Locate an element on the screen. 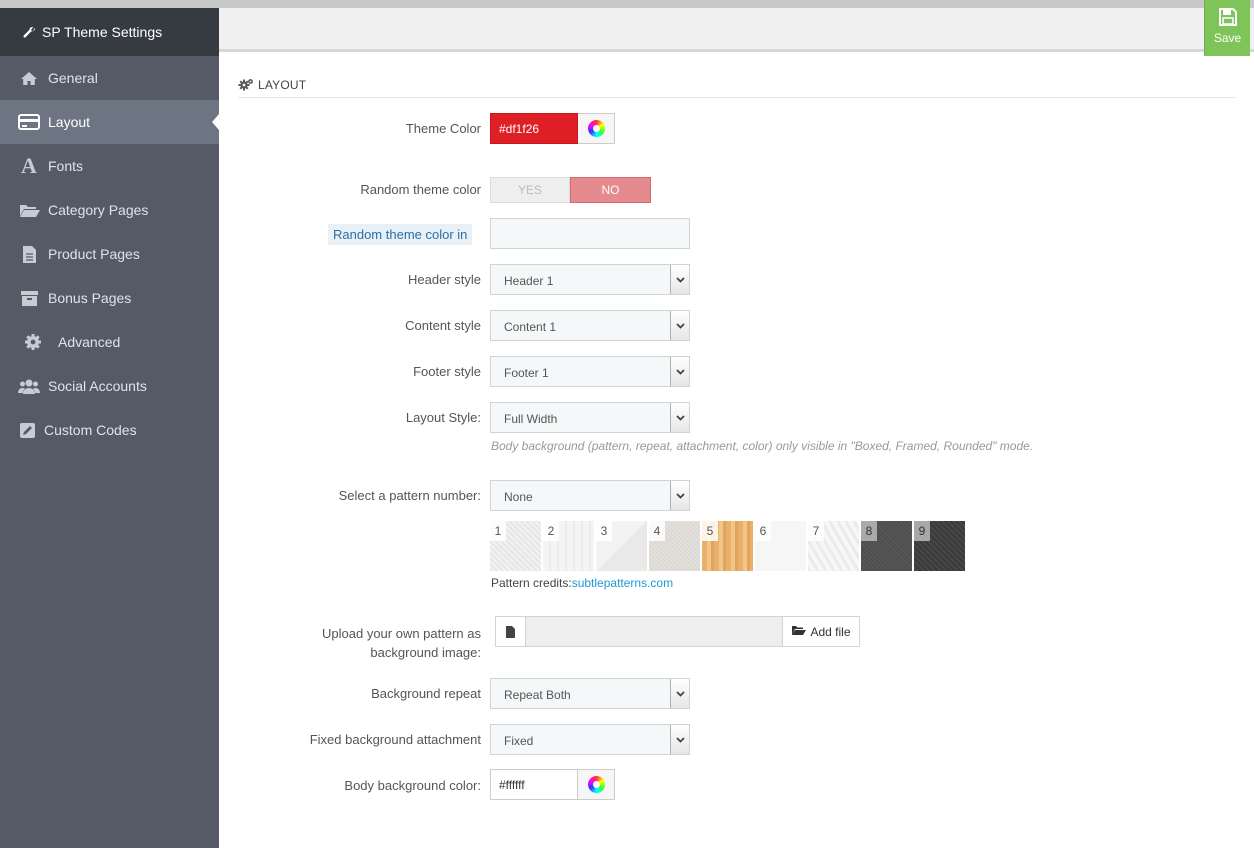 Image resolution: width=1254 pixels, height=848 pixels. sidebar-item-bonus-pages: Bonus Pages is located at coordinates (109, 298).